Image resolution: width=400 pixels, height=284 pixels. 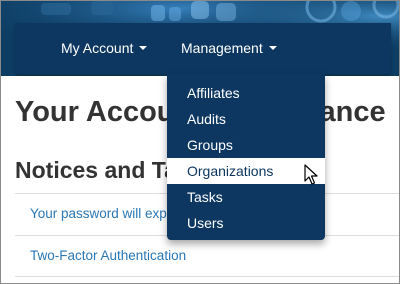 I want to click on nav-management: Management, so click(x=229, y=48).